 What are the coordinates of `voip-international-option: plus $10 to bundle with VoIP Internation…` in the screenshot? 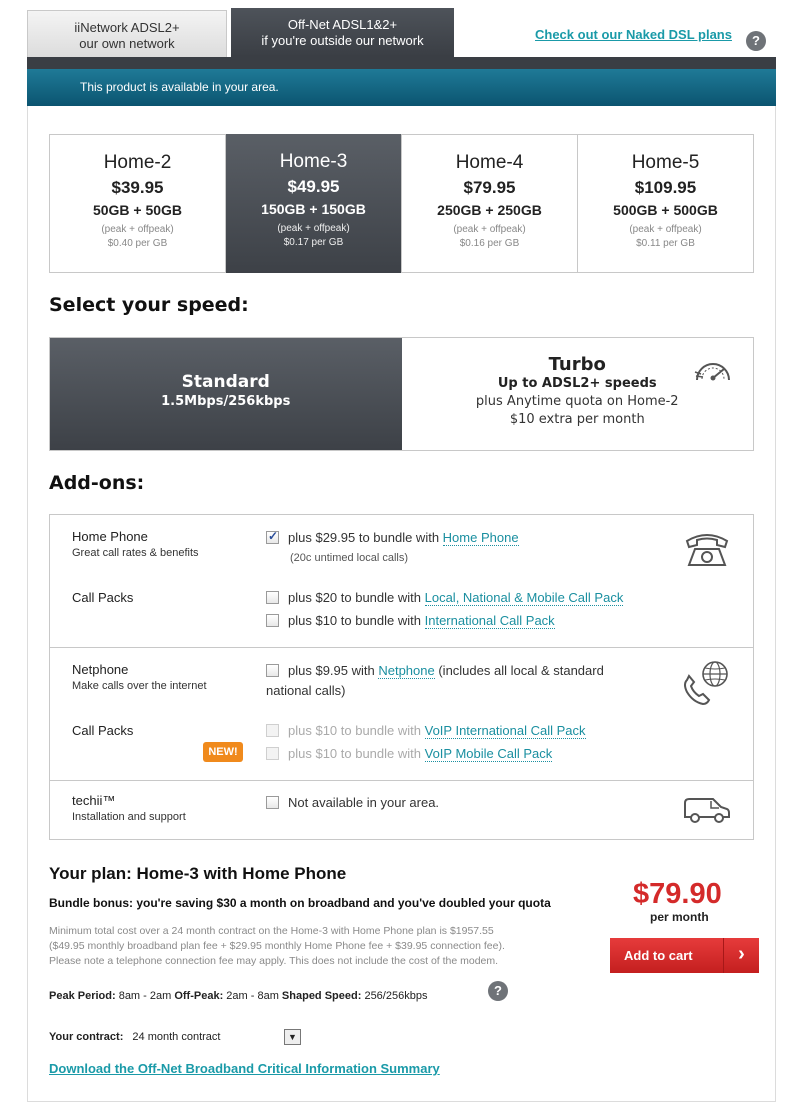 It's located at (426, 731).